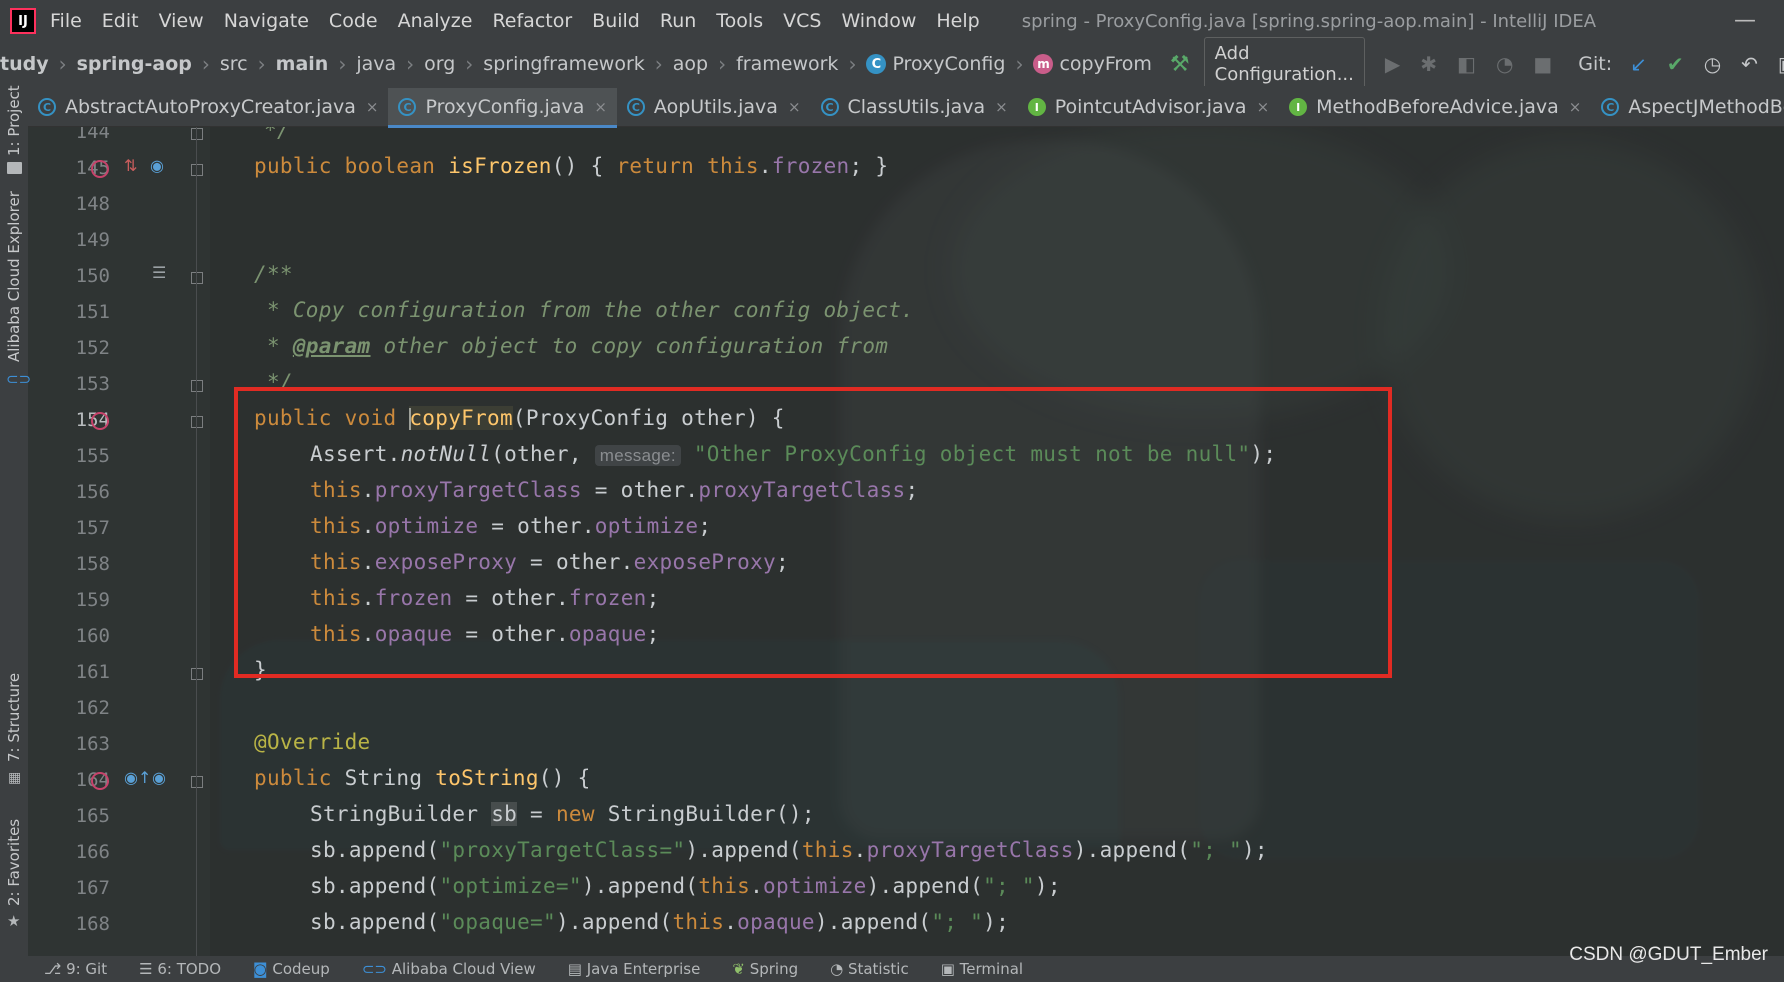 The width and height of the screenshot is (1784, 982). I want to click on menu-vcs: VCS, so click(802, 21).